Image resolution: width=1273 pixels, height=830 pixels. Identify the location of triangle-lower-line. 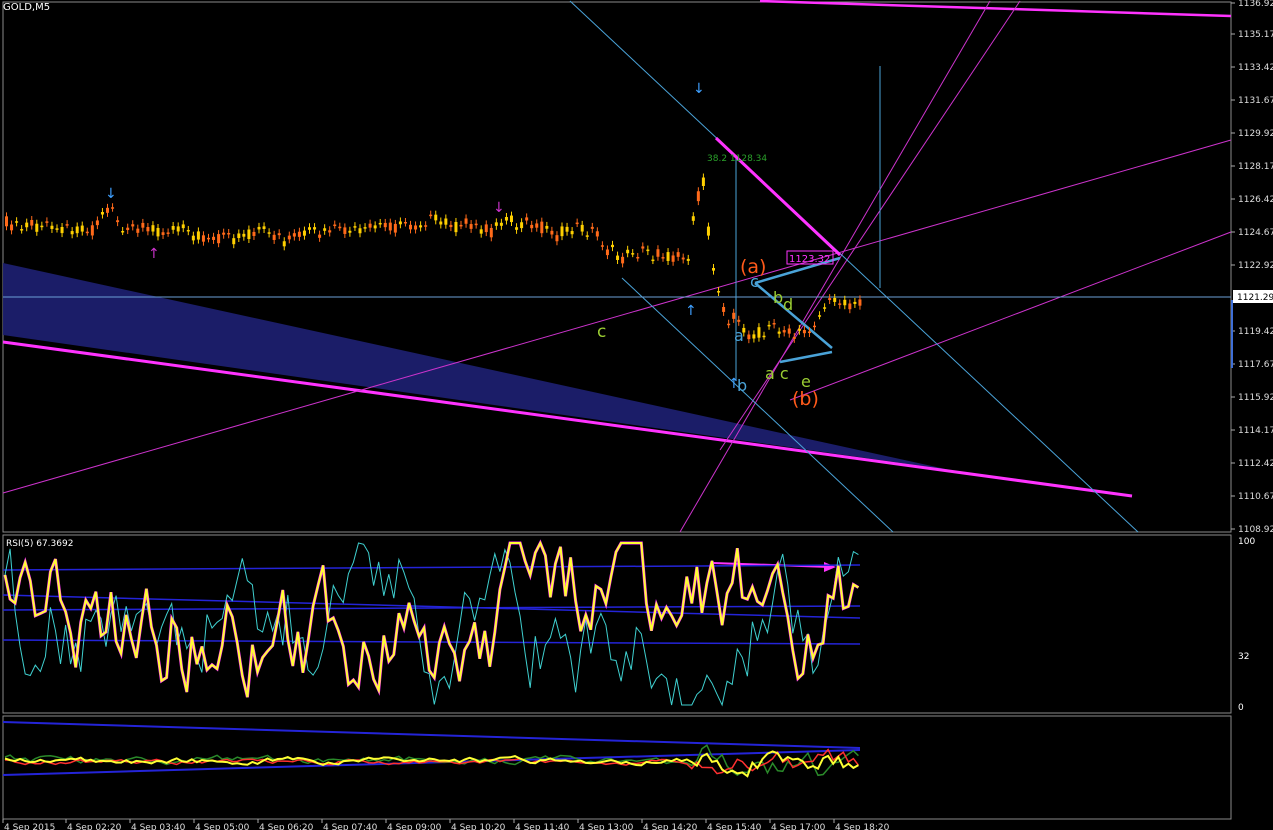
(806, 357).